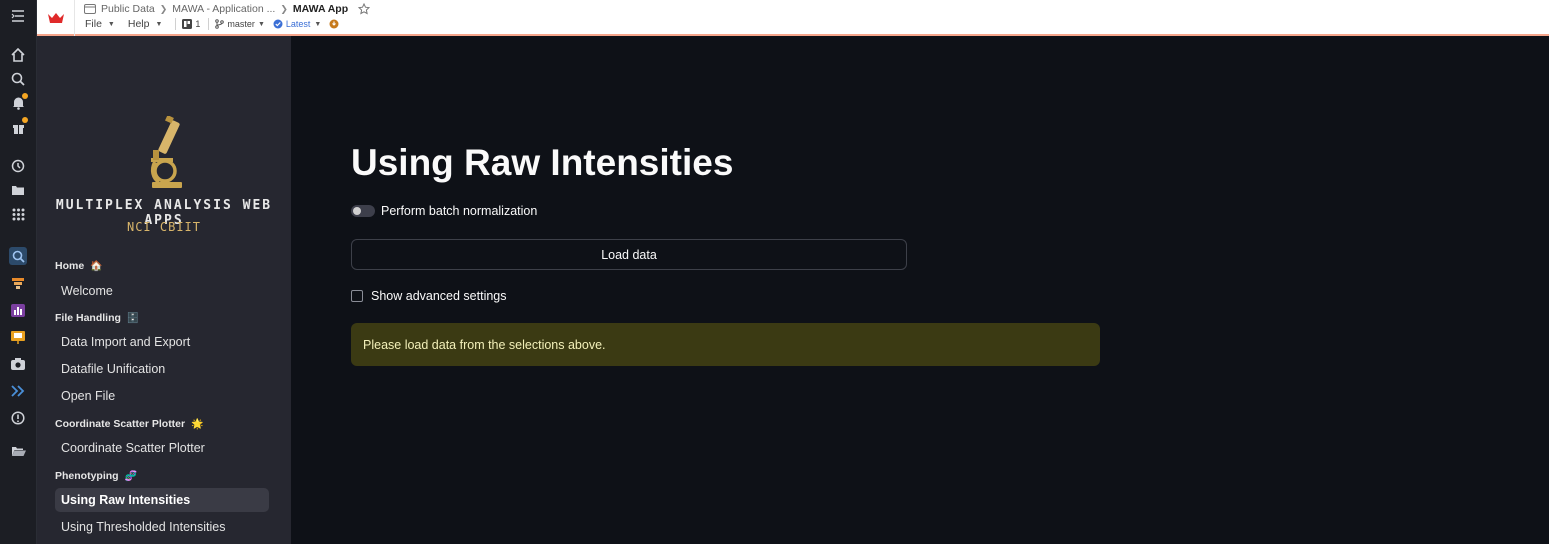 This screenshot has height=544, width=1549. Describe the element at coordinates (18, 272) in the screenshot. I see `icon-rail` at that location.